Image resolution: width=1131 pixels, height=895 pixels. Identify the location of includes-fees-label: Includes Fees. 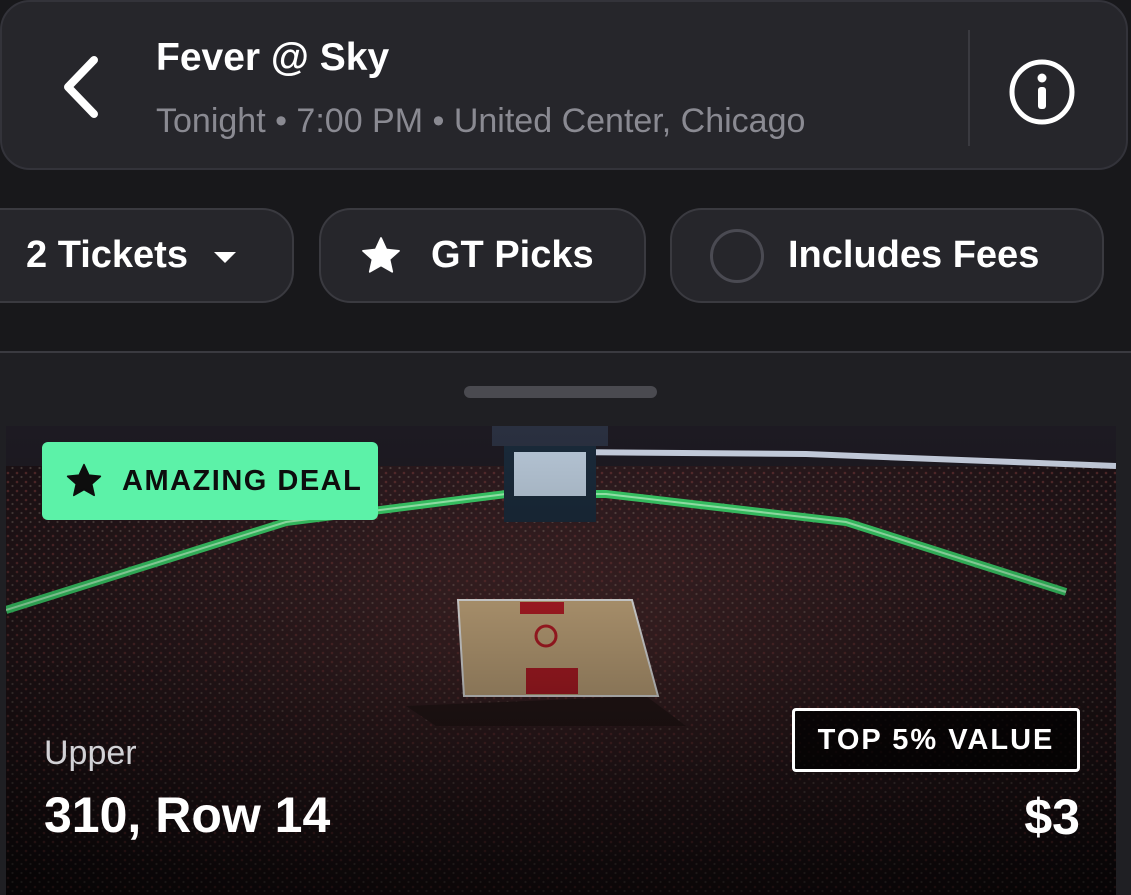
(914, 255).